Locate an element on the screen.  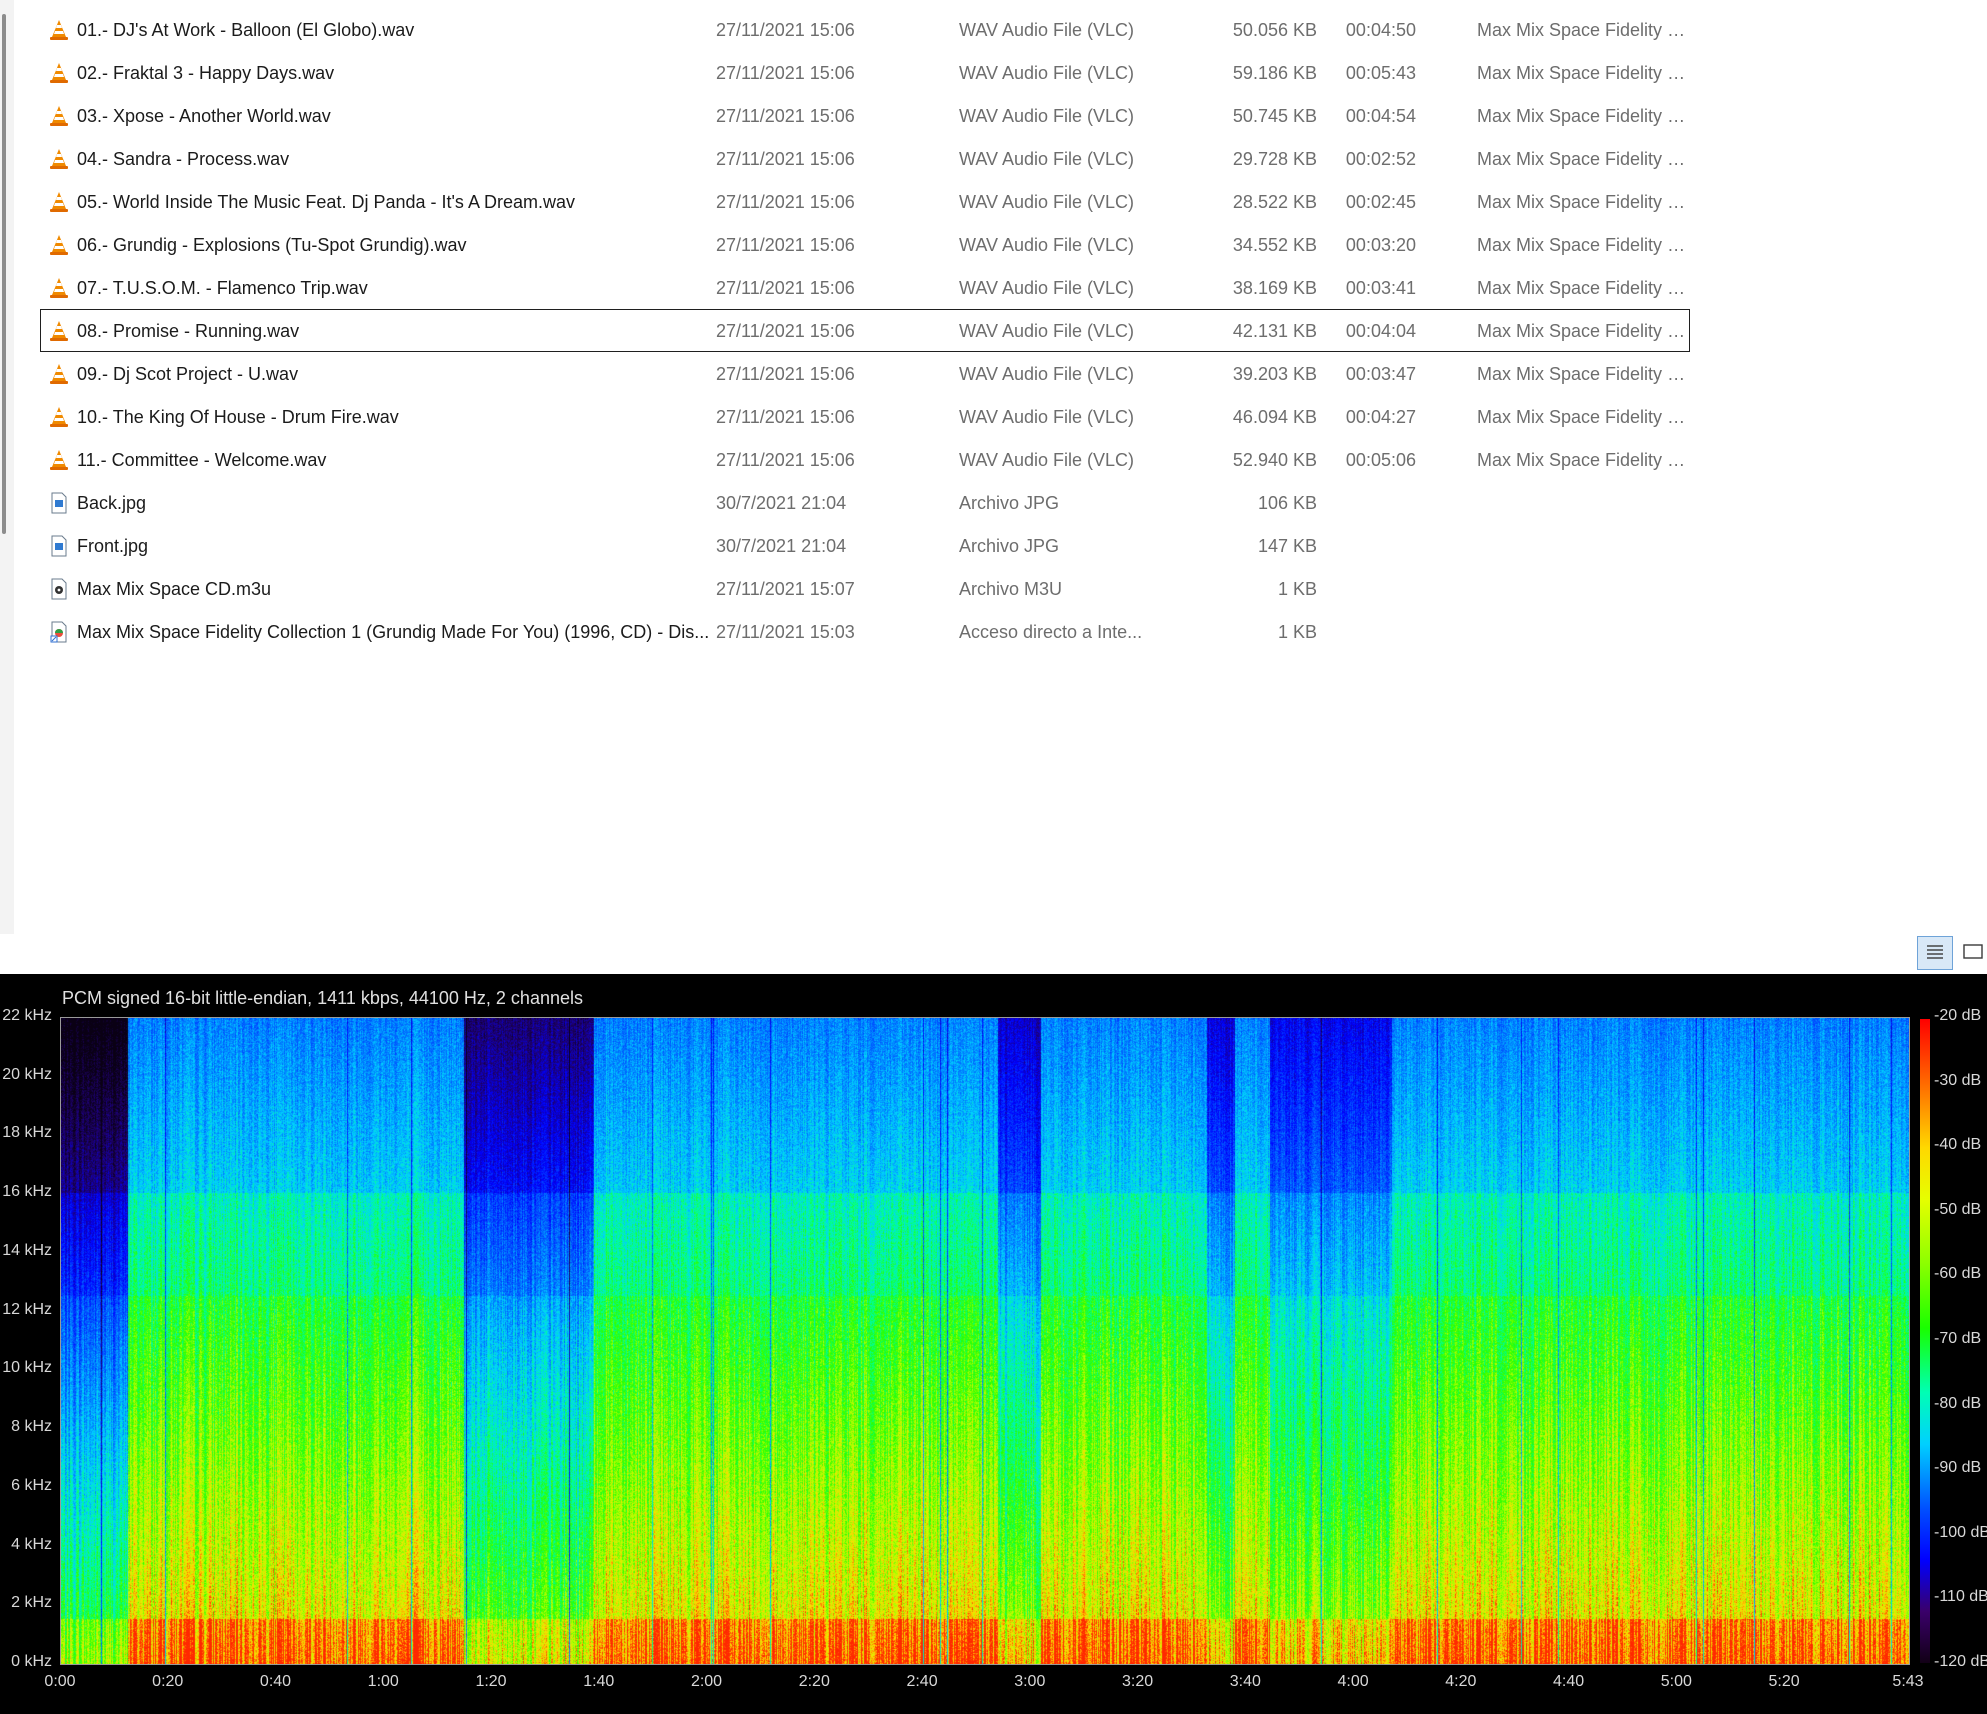
file-duration: 00:05:06 is located at coordinates (1380, 460).